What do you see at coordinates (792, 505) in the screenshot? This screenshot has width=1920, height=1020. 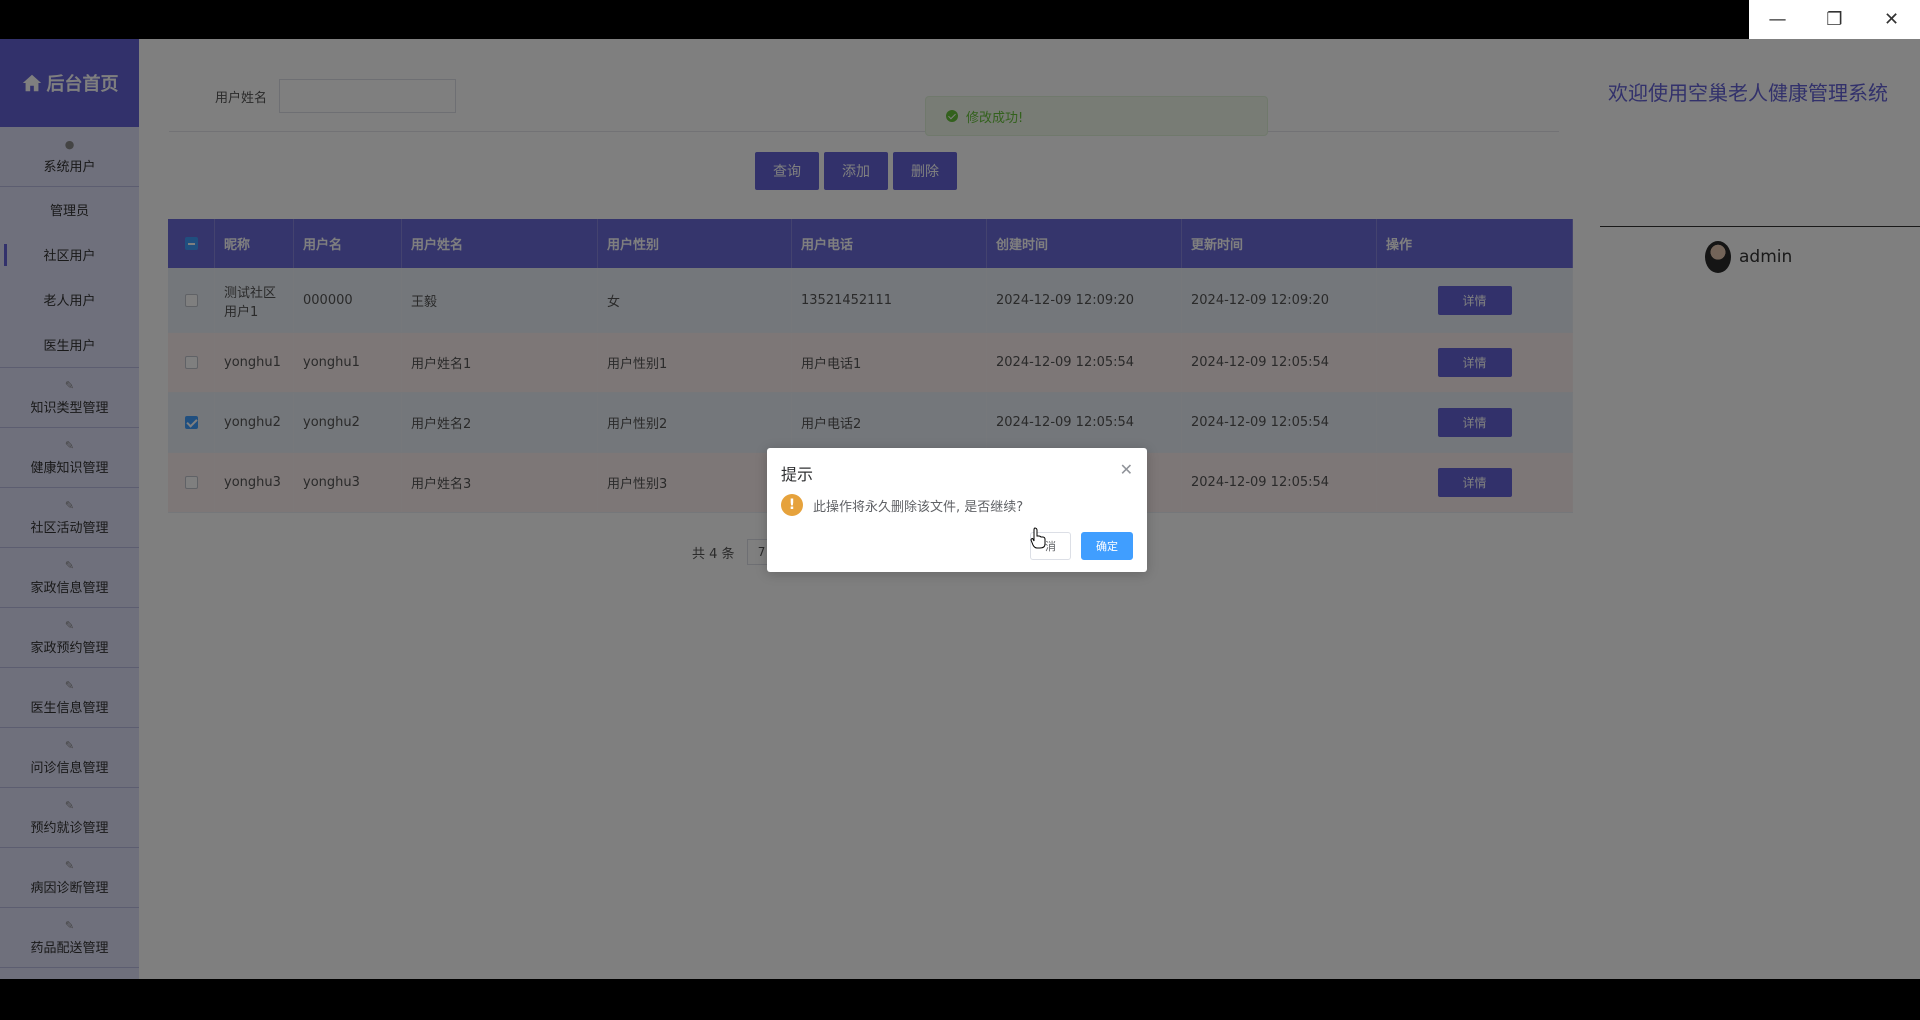 I see `warning-icon: !` at bounding box center [792, 505].